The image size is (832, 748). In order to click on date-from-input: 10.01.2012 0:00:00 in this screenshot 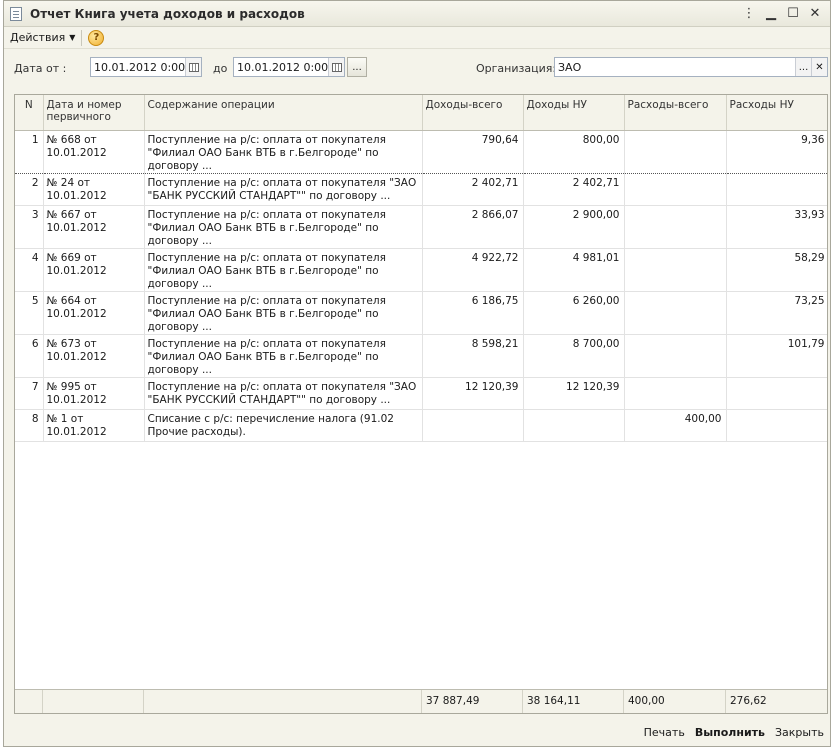, I will do `click(146, 67)`.